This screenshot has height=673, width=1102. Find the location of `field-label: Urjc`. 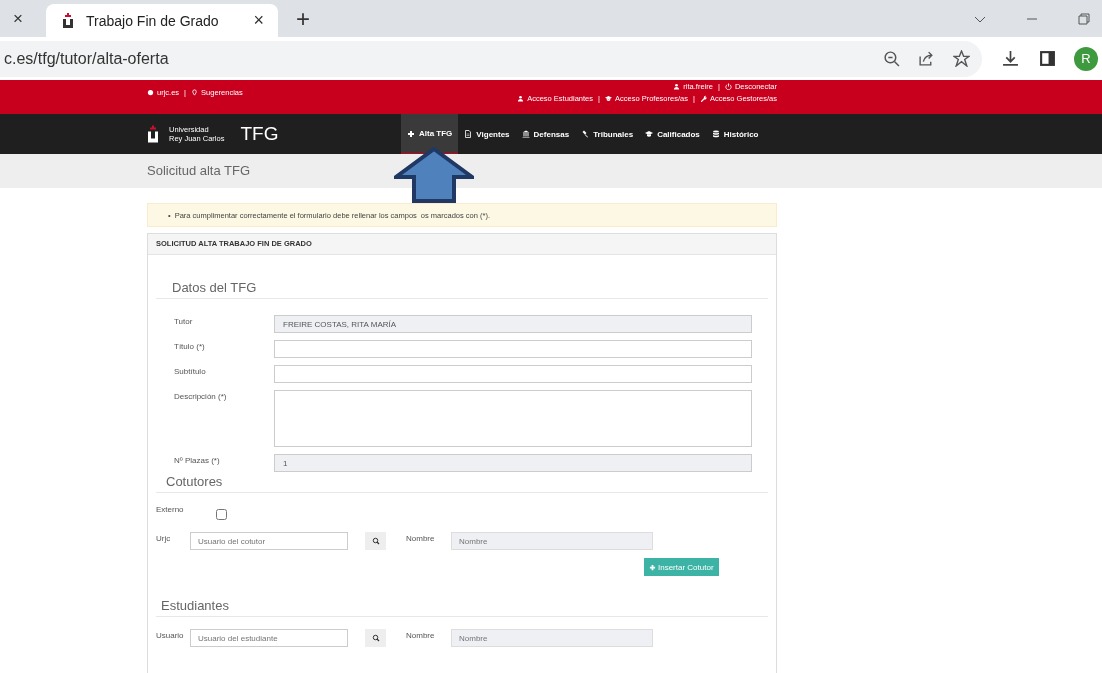

field-label: Urjc is located at coordinates (164, 538).